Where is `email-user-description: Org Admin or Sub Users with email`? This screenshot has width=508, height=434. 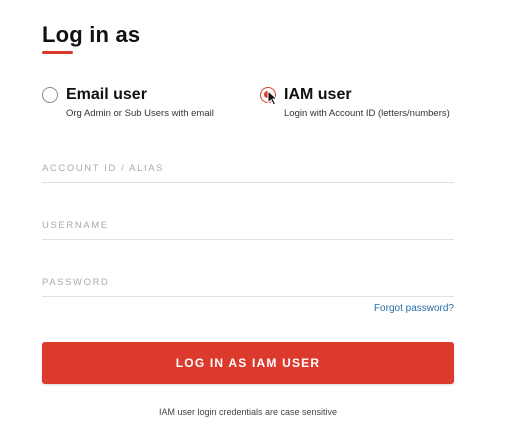
email-user-description: Org Admin or Sub Users with email is located at coordinates (140, 113).